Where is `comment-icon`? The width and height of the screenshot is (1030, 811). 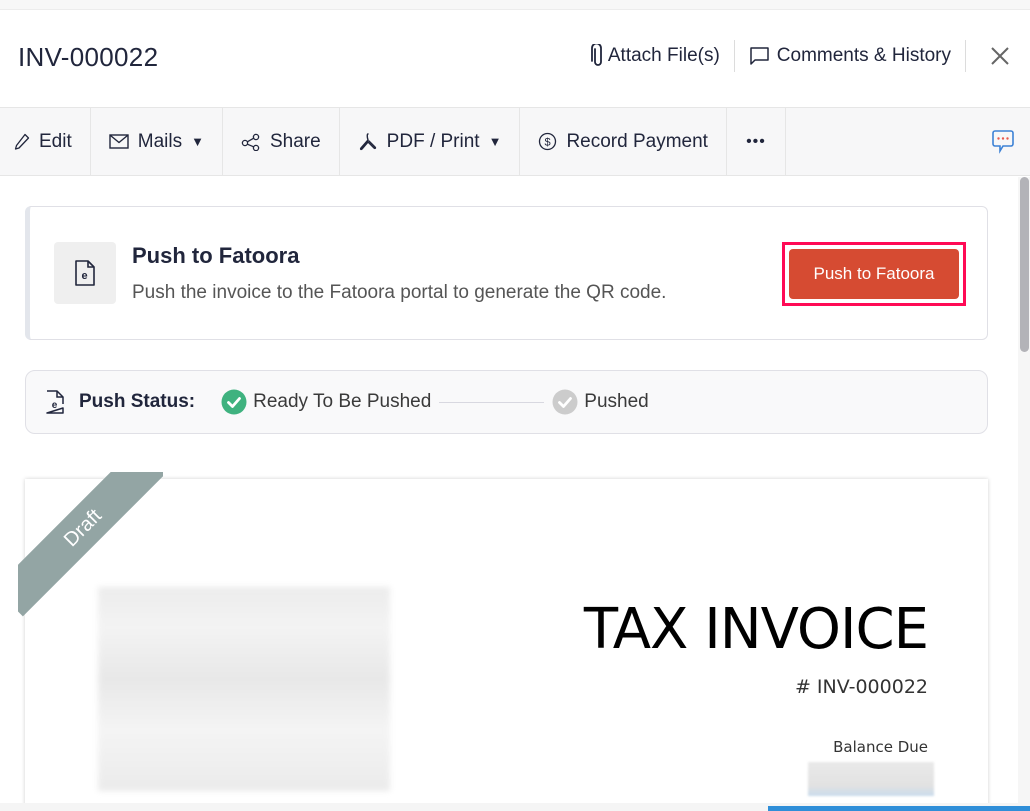
comment-icon is located at coordinates (759, 56).